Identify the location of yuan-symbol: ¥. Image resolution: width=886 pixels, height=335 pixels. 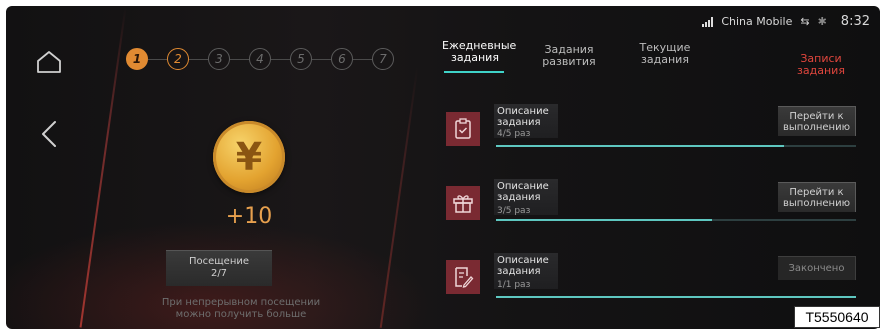
(249, 157).